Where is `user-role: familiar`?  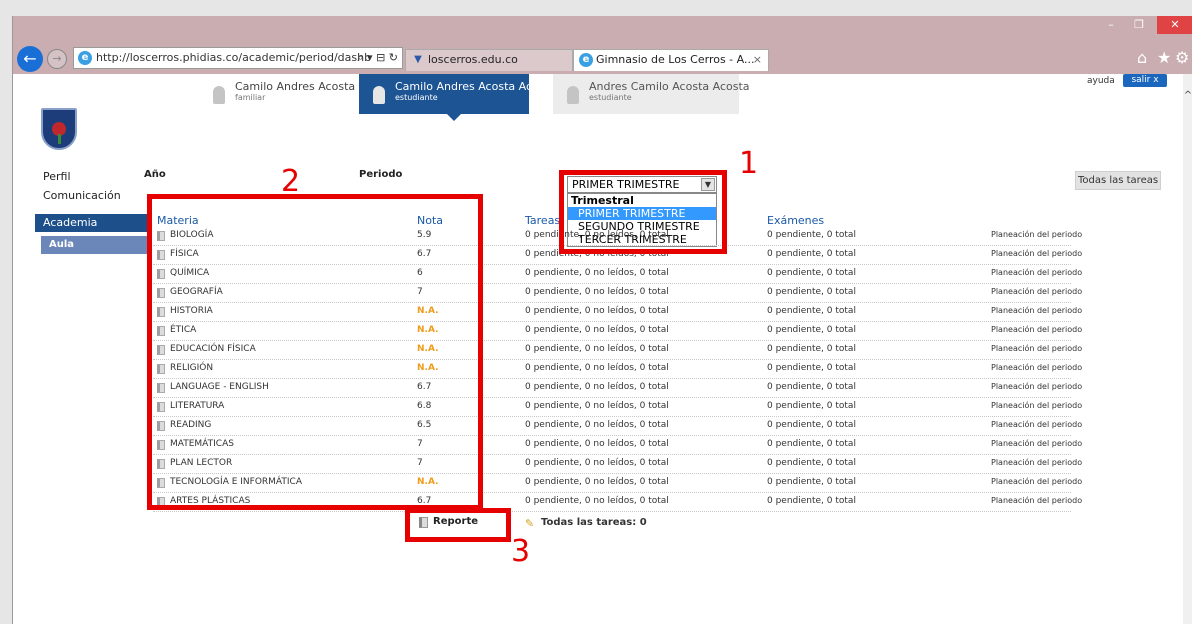 user-role: familiar is located at coordinates (250, 97).